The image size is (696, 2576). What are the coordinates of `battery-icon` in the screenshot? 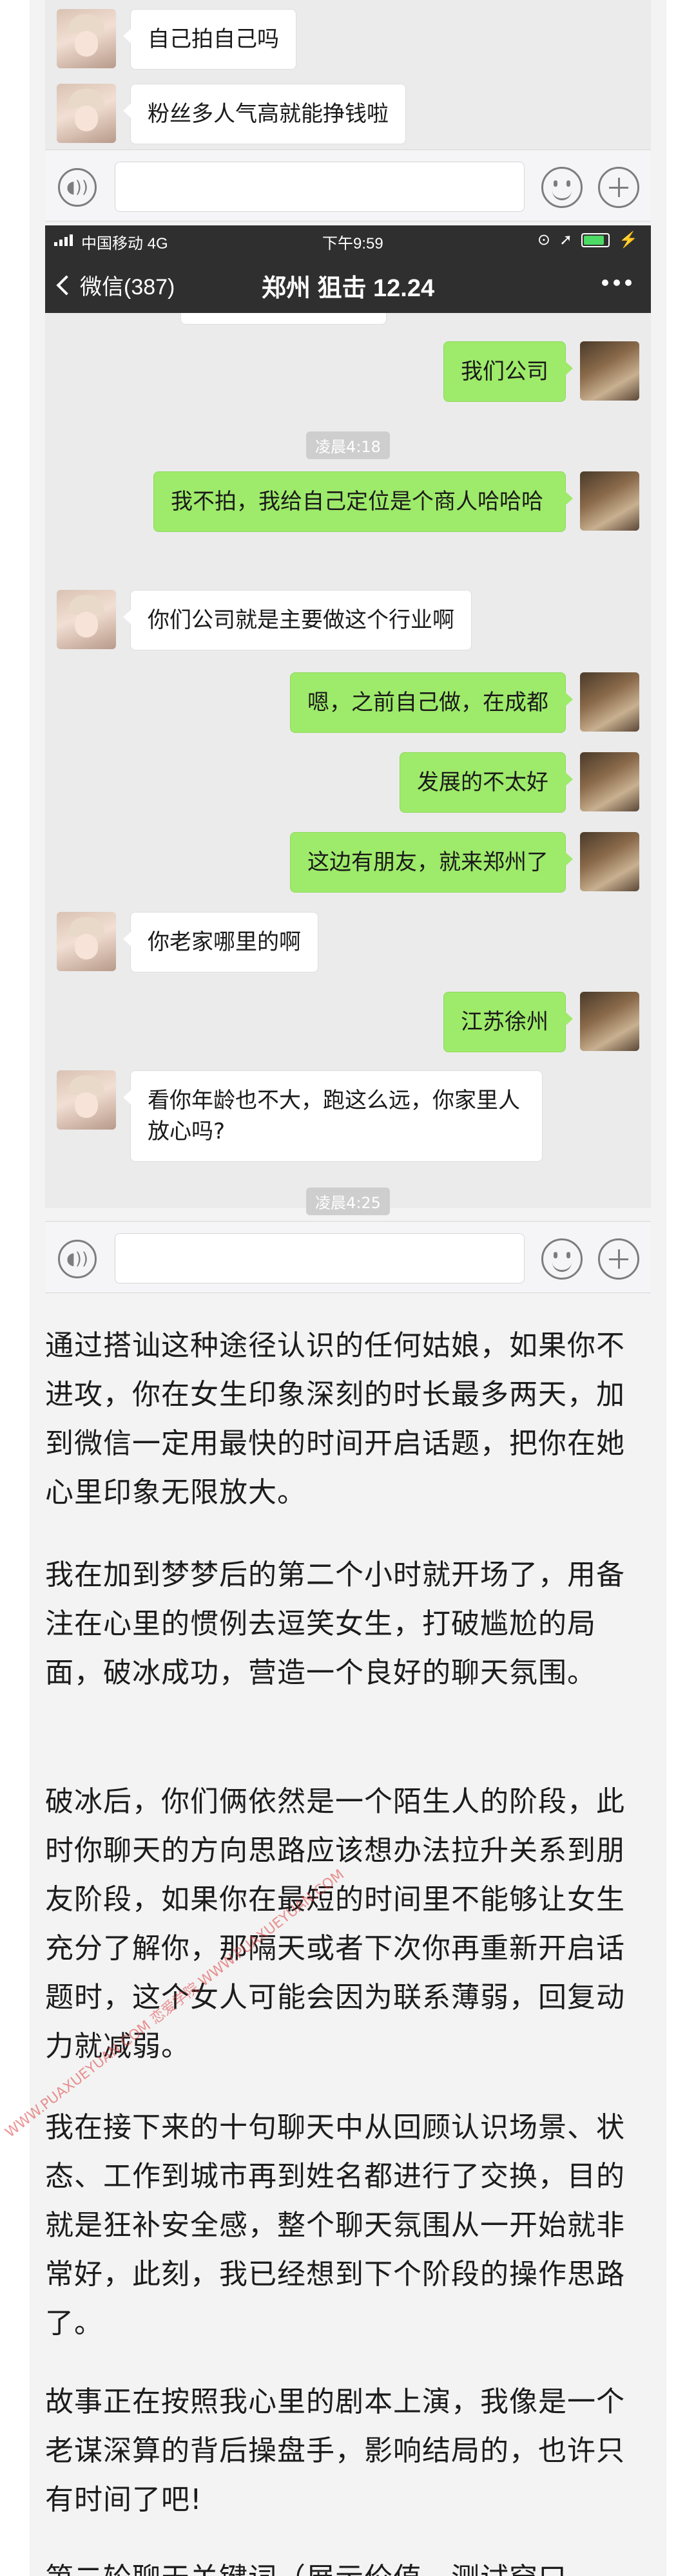 It's located at (595, 240).